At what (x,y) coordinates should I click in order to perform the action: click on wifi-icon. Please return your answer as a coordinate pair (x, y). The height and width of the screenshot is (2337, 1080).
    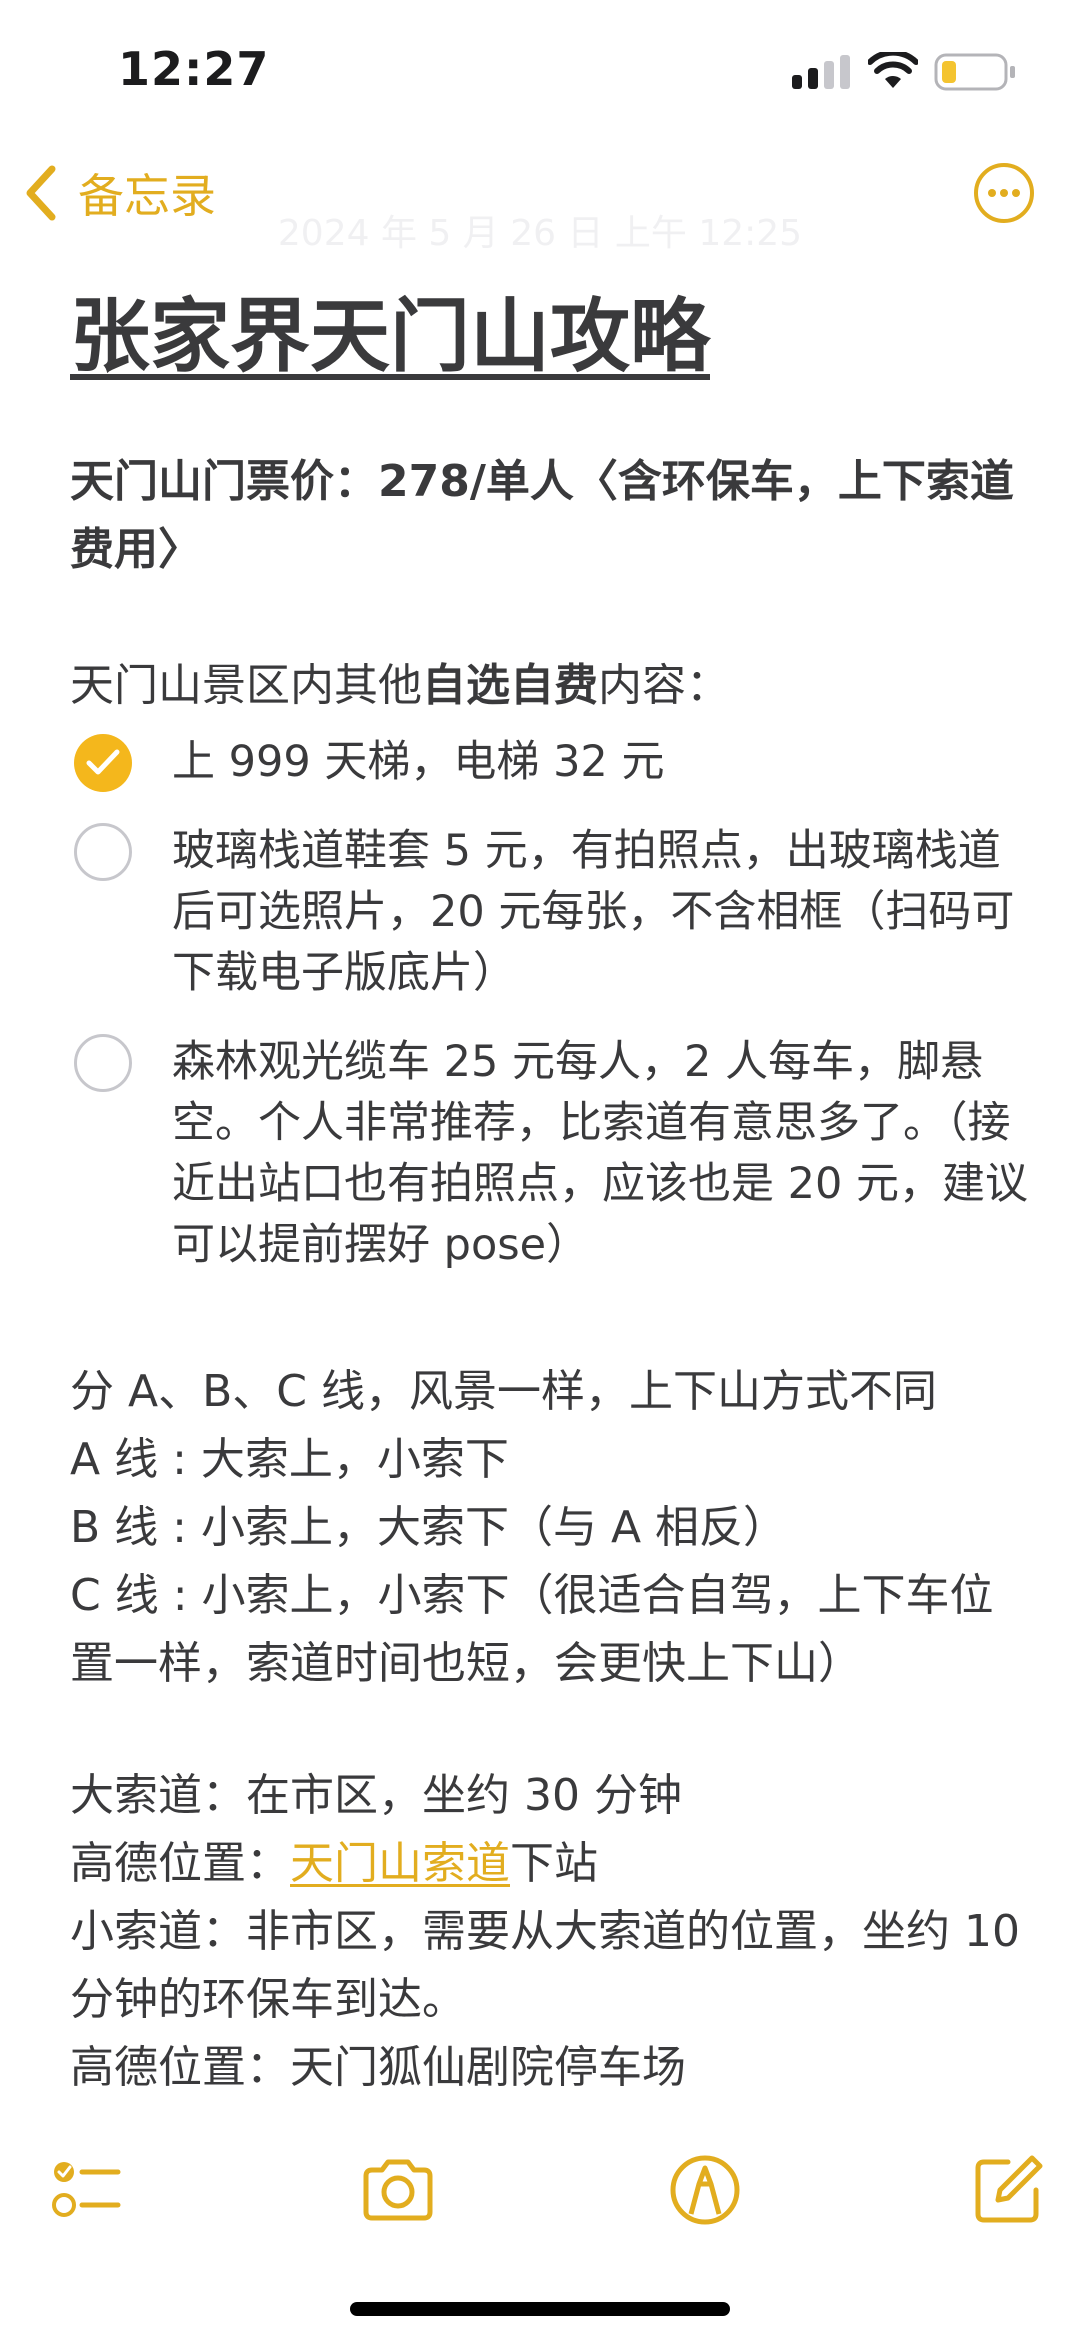
    Looking at the image, I should click on (893, 70).